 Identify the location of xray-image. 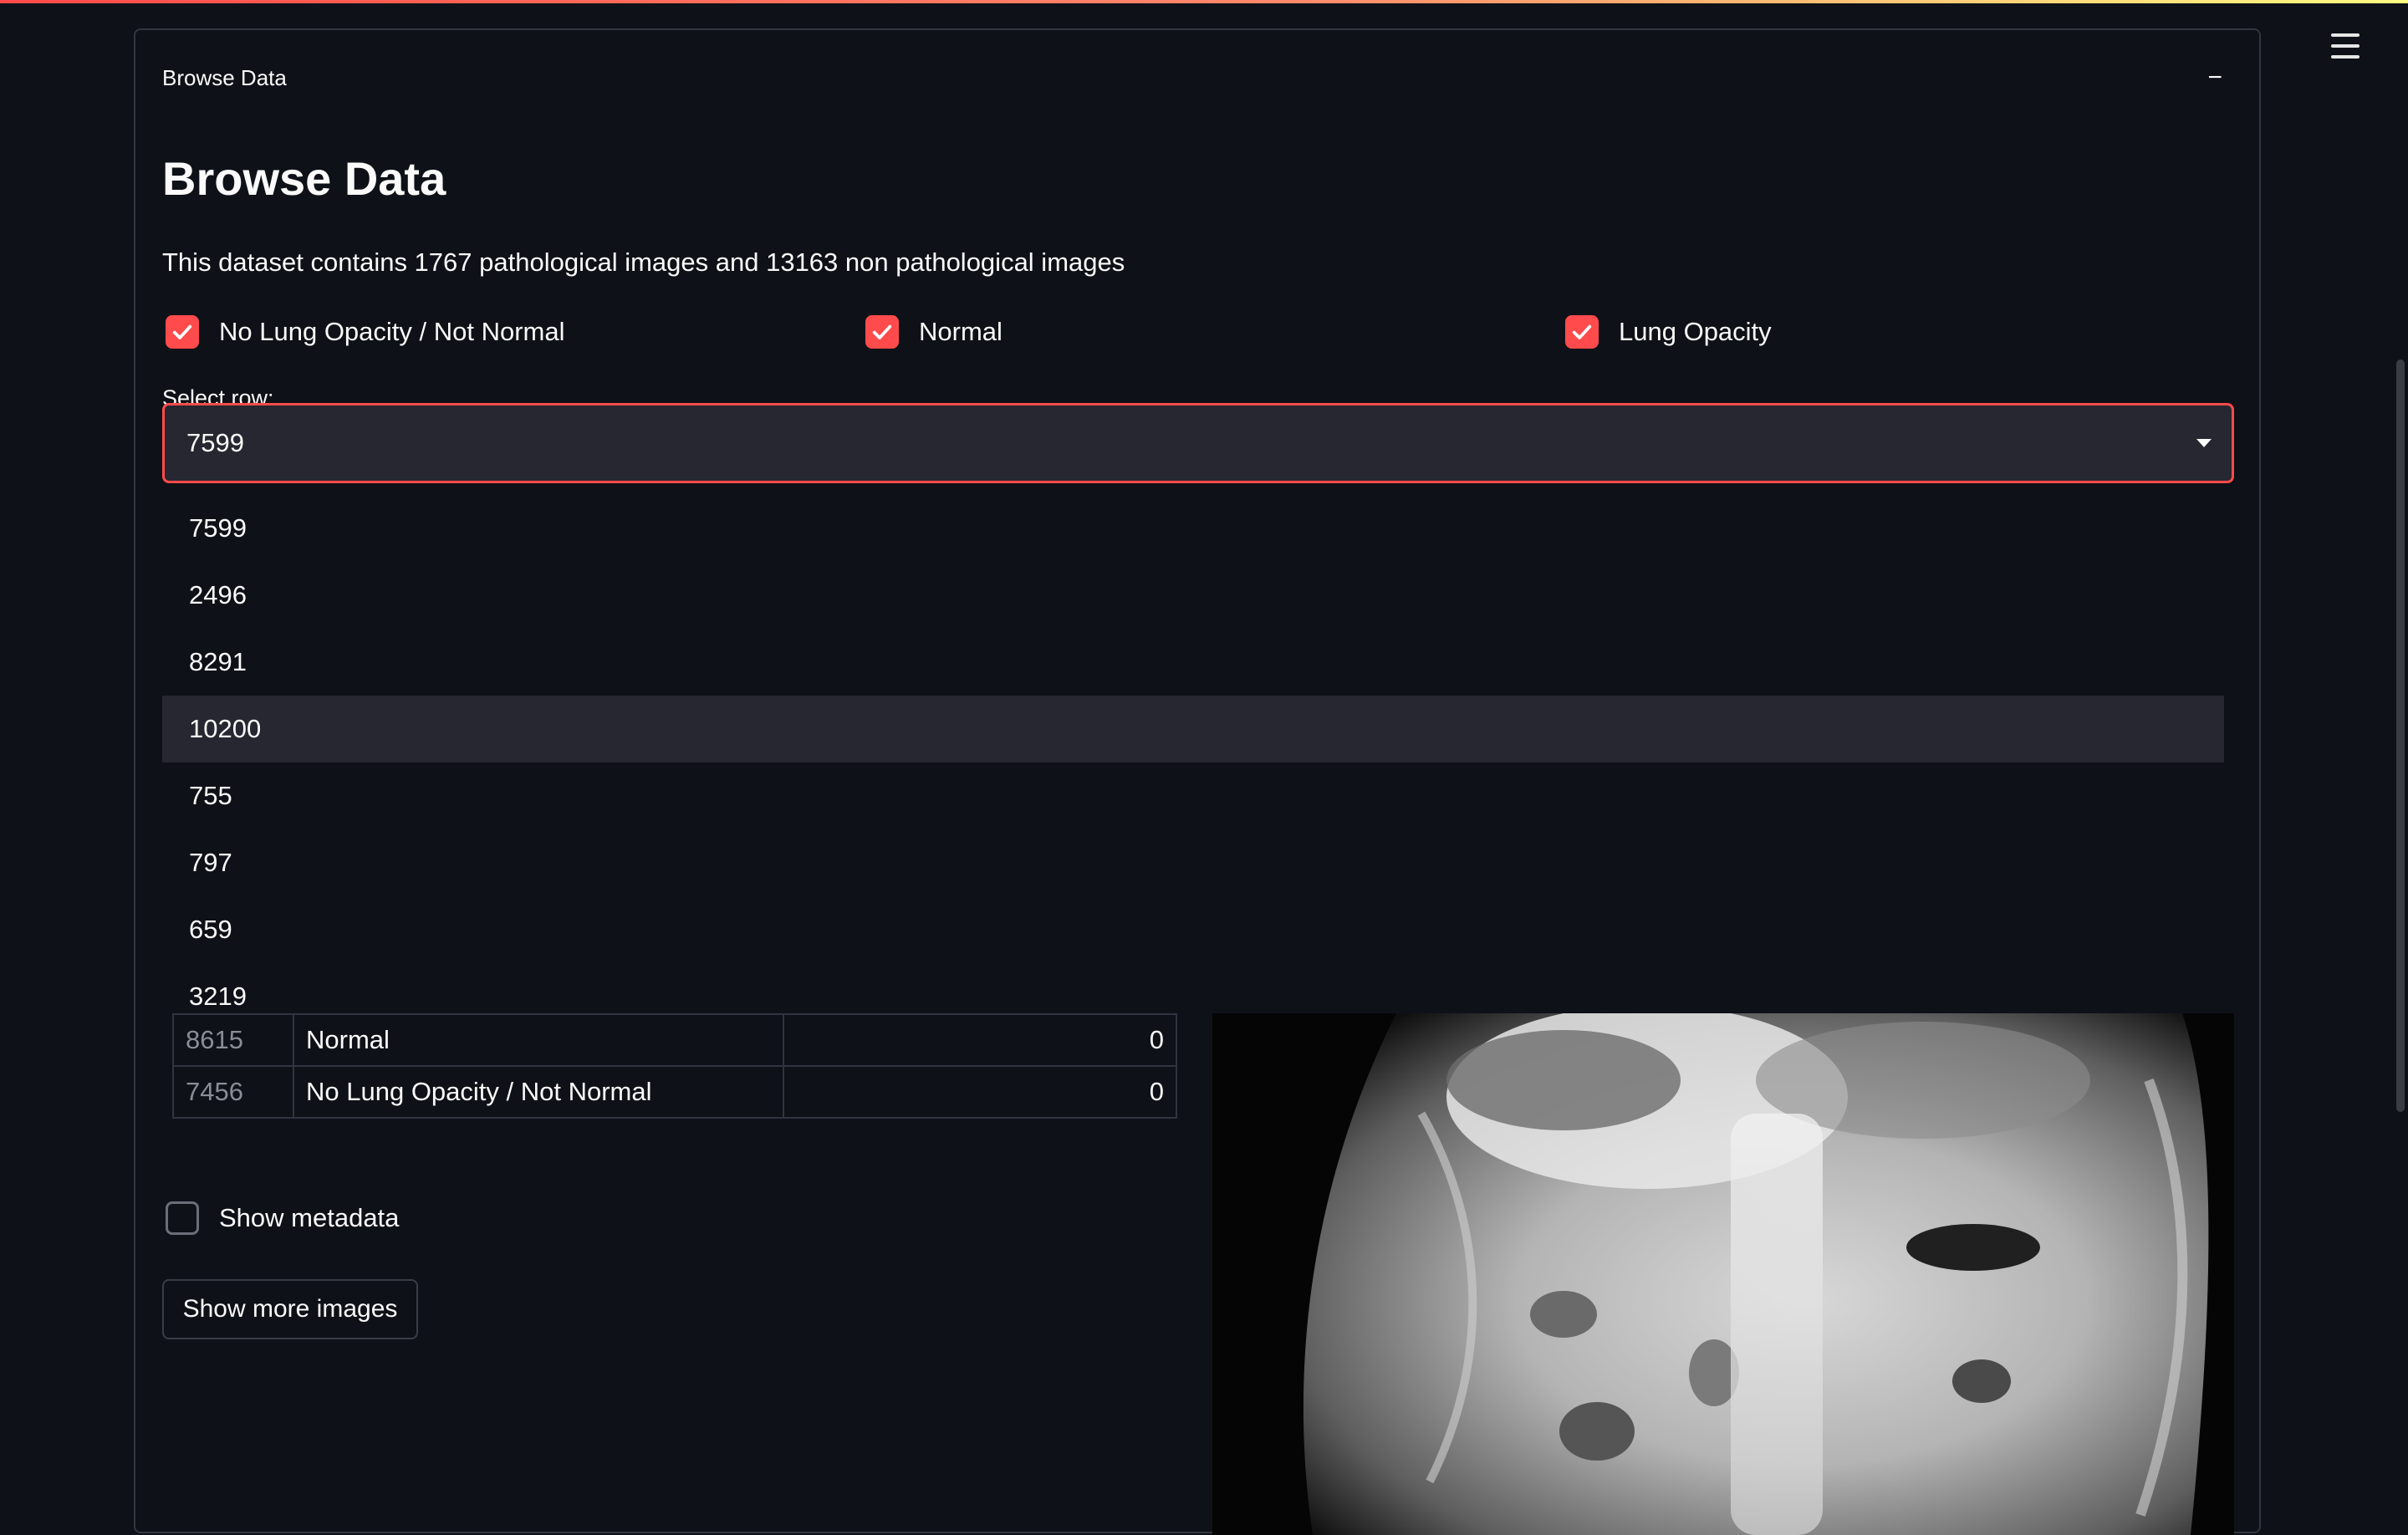
(1723, 1274).